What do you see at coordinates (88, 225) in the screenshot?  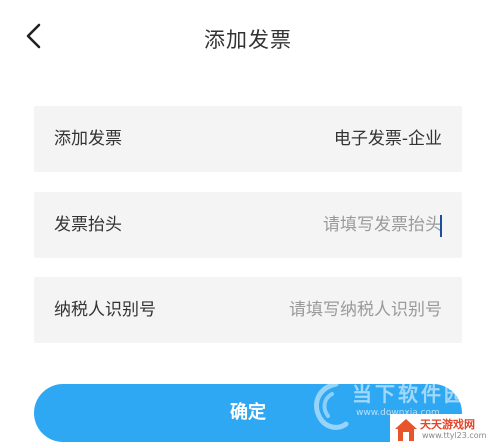 I see `invoice-title-label: 发票抬头` at bounding box center [88, 225].